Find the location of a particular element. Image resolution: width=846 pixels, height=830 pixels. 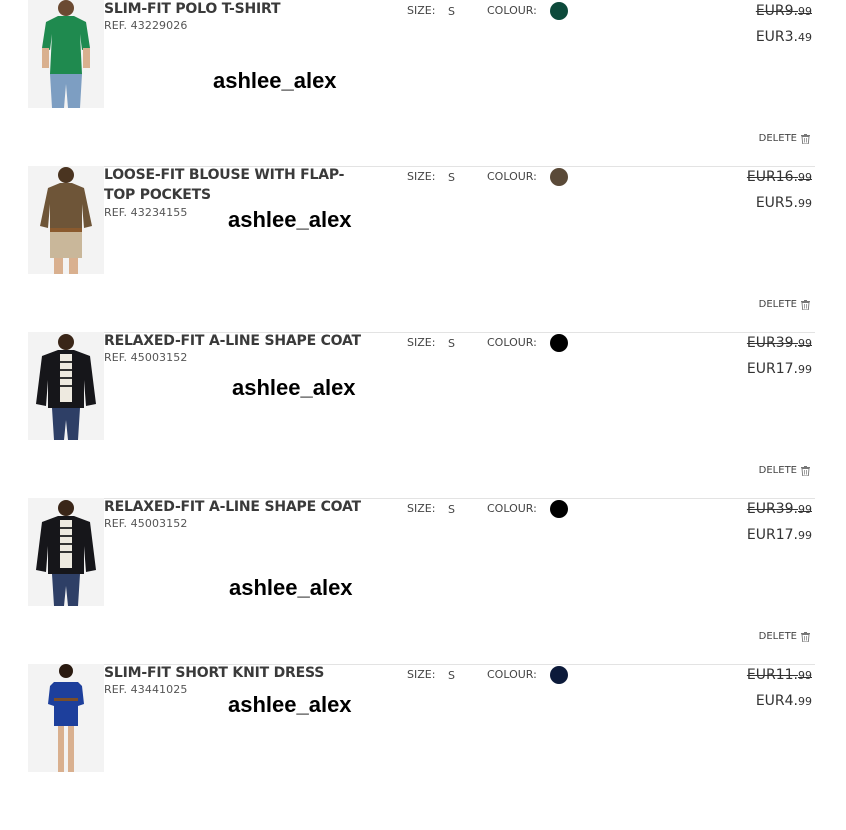

price-cents: 49 is located at coordinates (805, 37).